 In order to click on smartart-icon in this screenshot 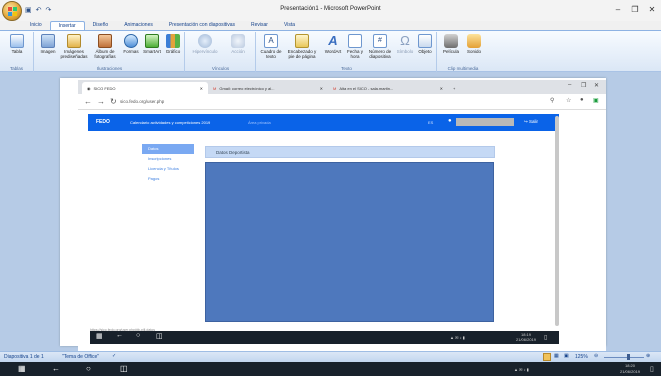, I will do `click(152, 41)`.